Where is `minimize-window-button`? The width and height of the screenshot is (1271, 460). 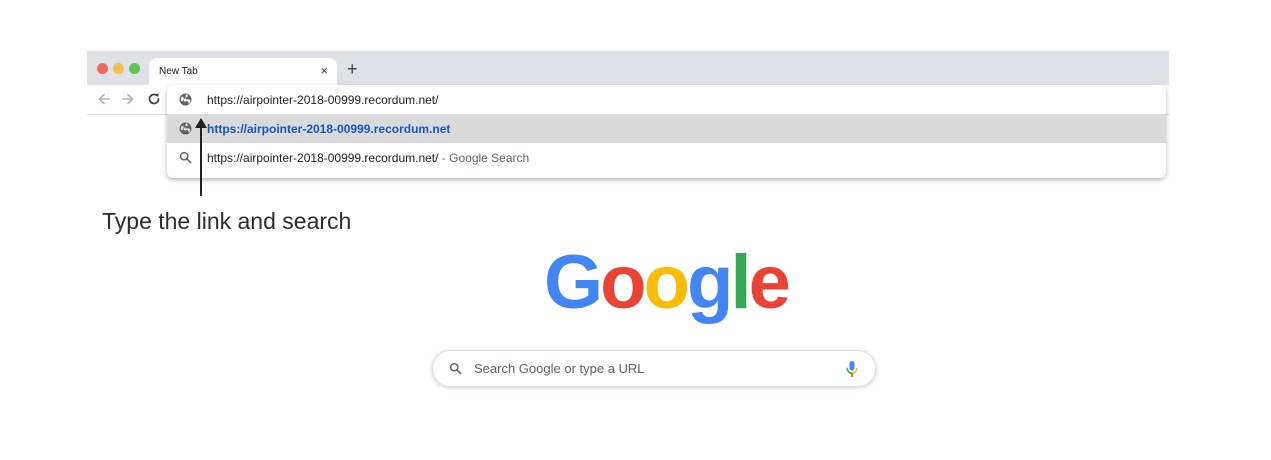
minimize-window-button is located at coordinates (118, 68).